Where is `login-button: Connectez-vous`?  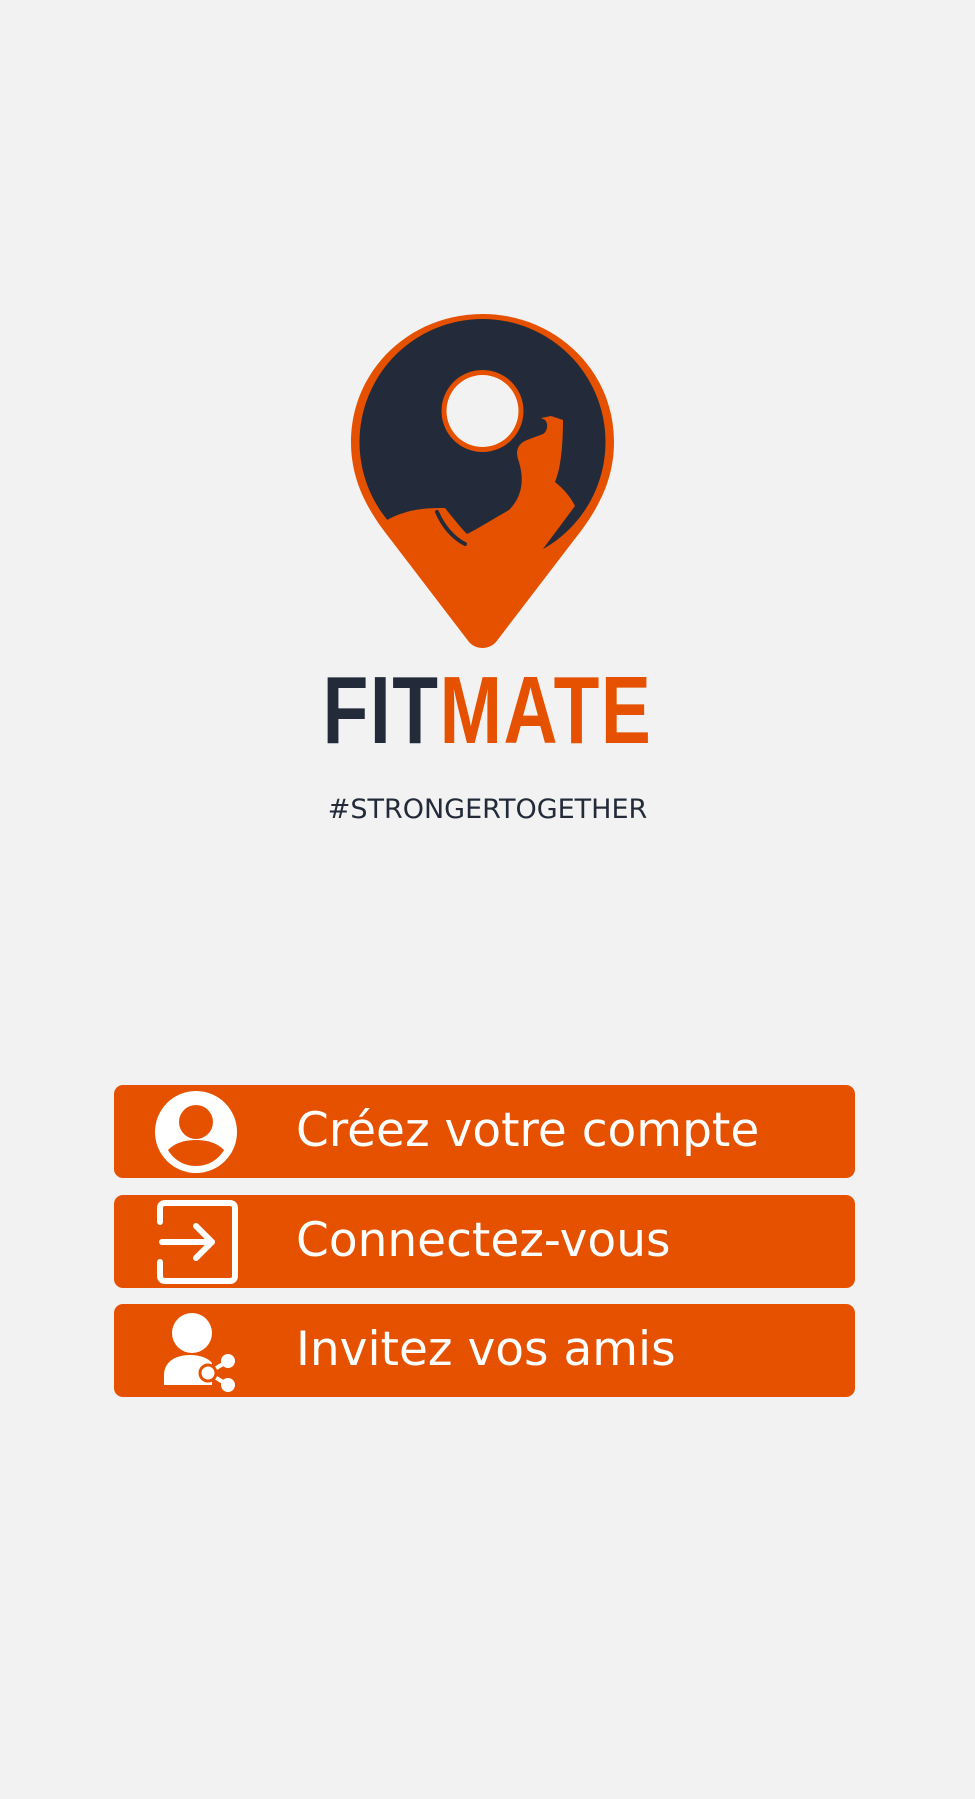
login-button: Connectez-vous is located at coordinates (484, 1241).